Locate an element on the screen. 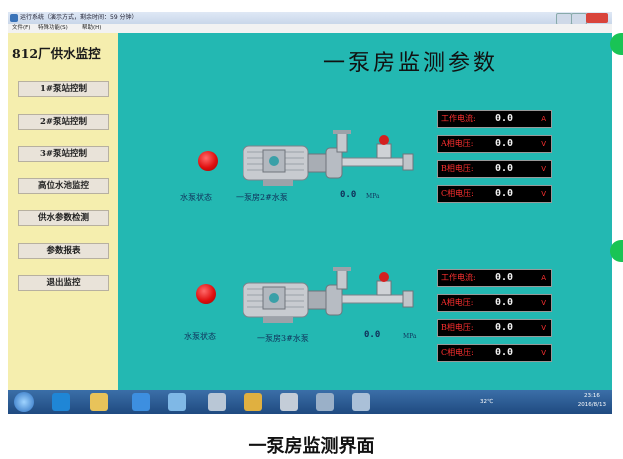 Image resolution: width=623 pixels, height=459 pixels. sidebar-item-report: 参数报表 is located at coordinates (63, 251).